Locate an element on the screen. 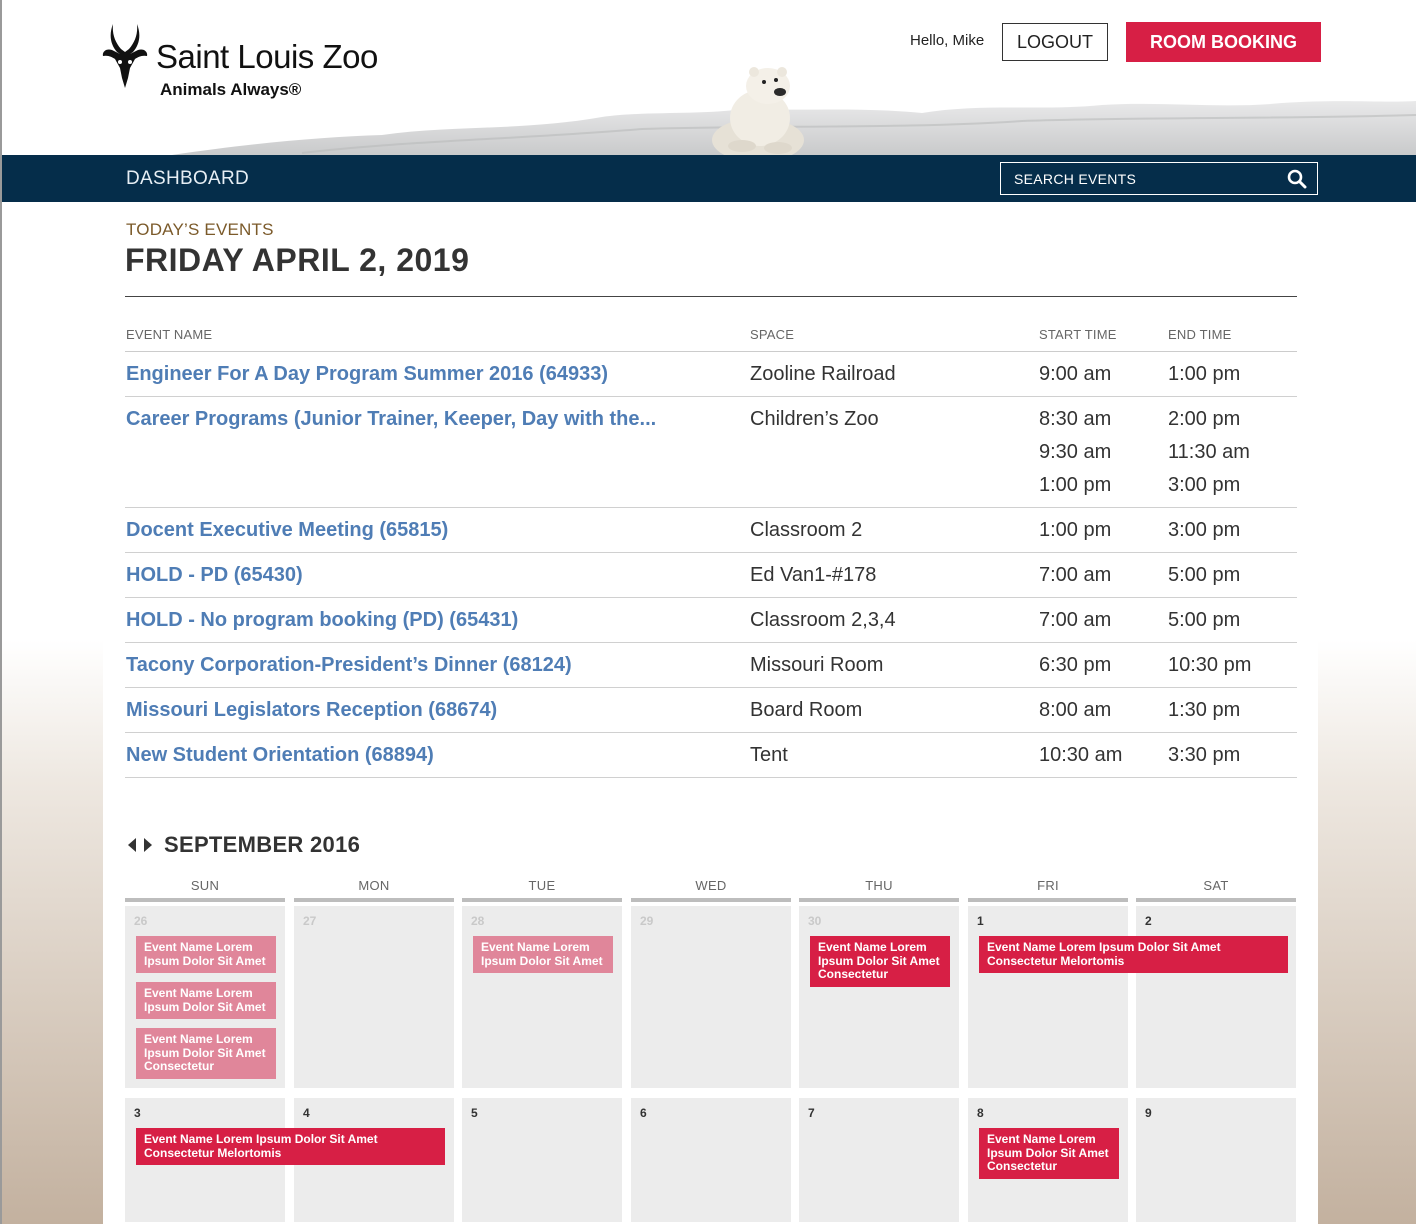  end-time: 3:00 pm is located at coordinates (1204, 530).